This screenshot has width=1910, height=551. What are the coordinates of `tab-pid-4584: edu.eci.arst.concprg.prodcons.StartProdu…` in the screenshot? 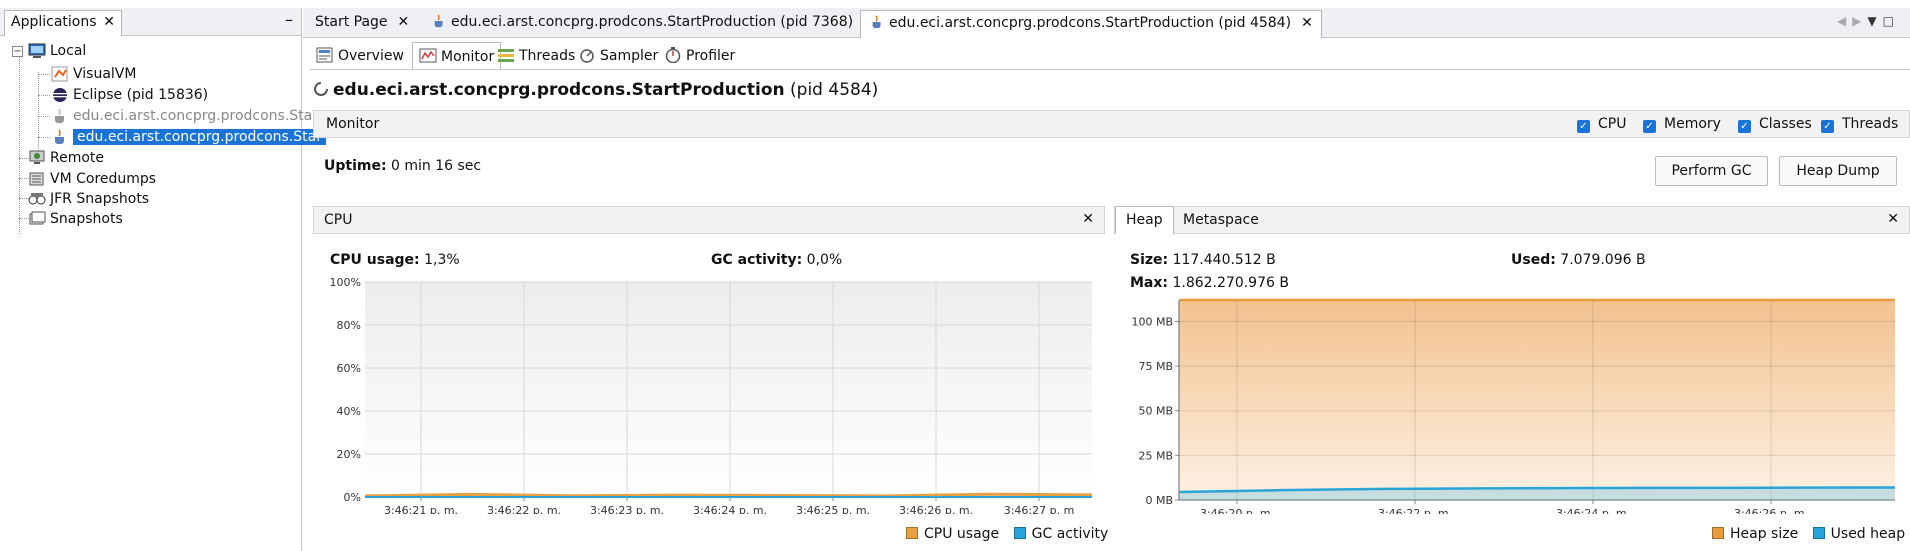 It's located at (1091, 24).